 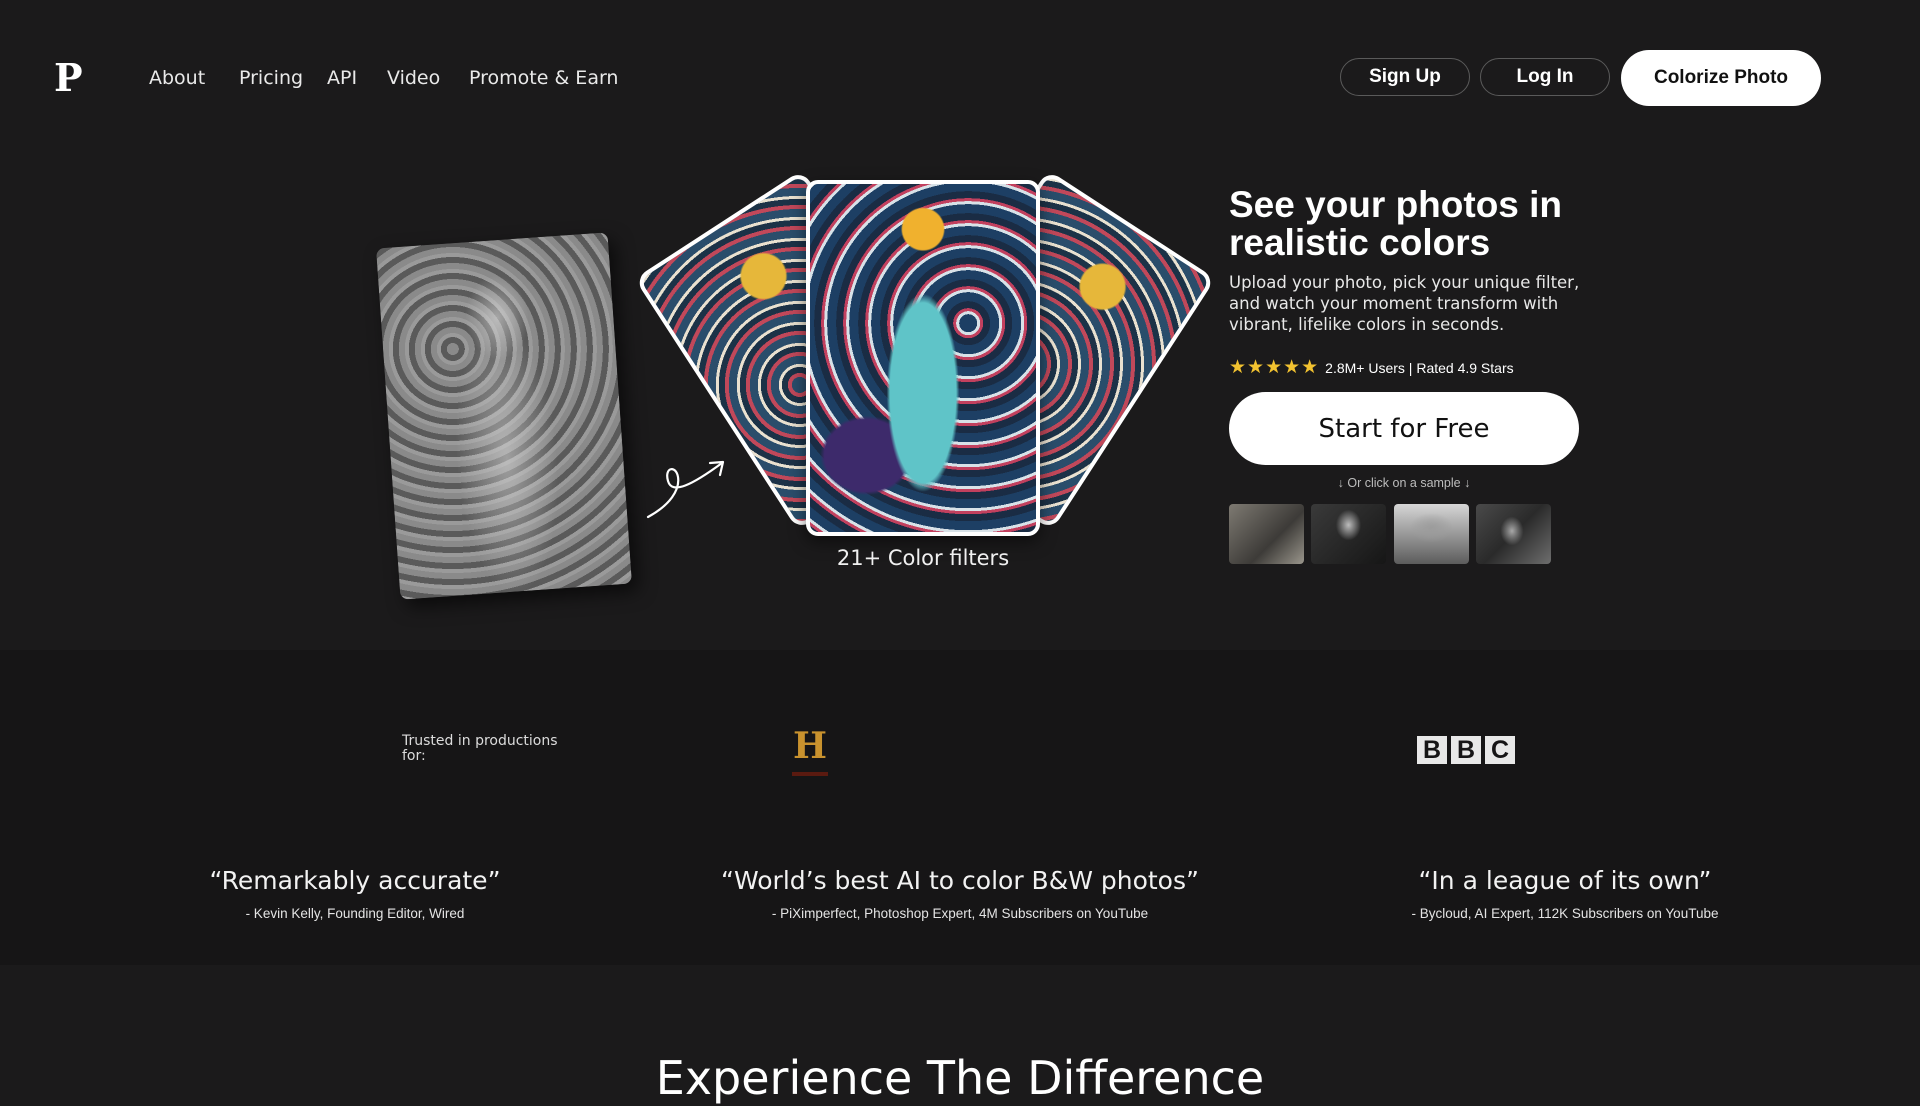 I want to click on nav-api: API, so click(x=342, y=78).